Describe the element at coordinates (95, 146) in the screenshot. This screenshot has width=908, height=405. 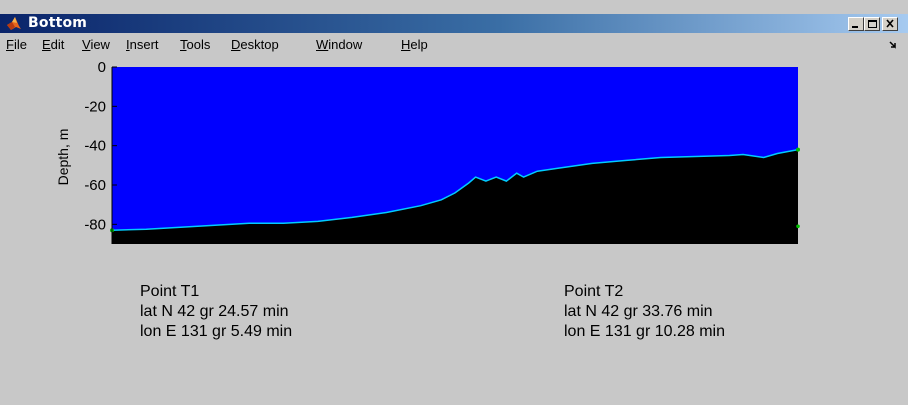
I see `y-tick-label: -40` at that location.